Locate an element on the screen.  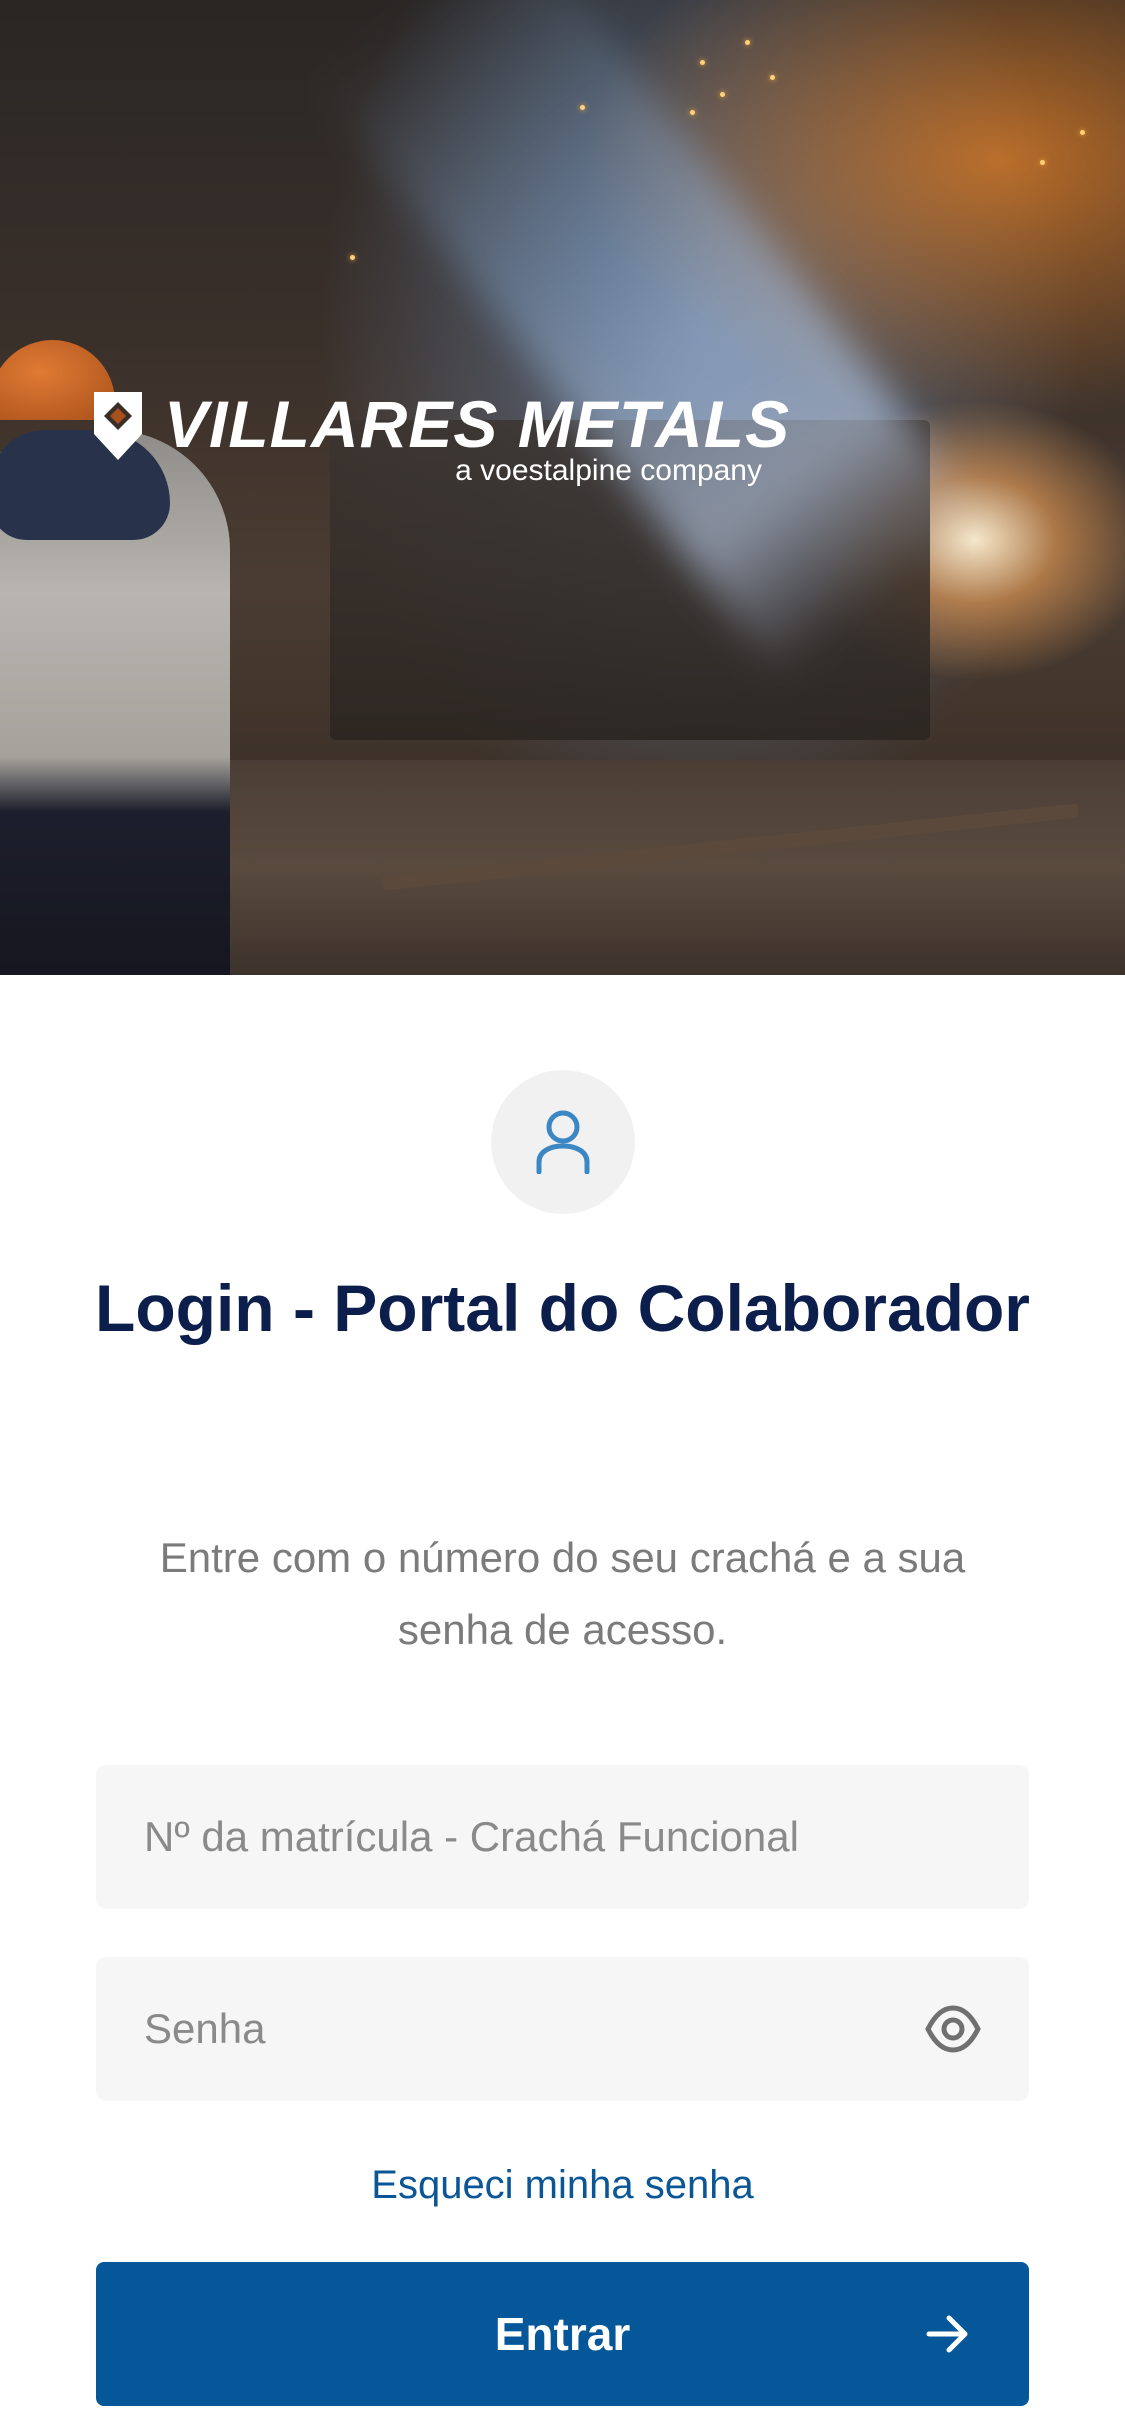
avatar is located at coordinates (563, 1142).